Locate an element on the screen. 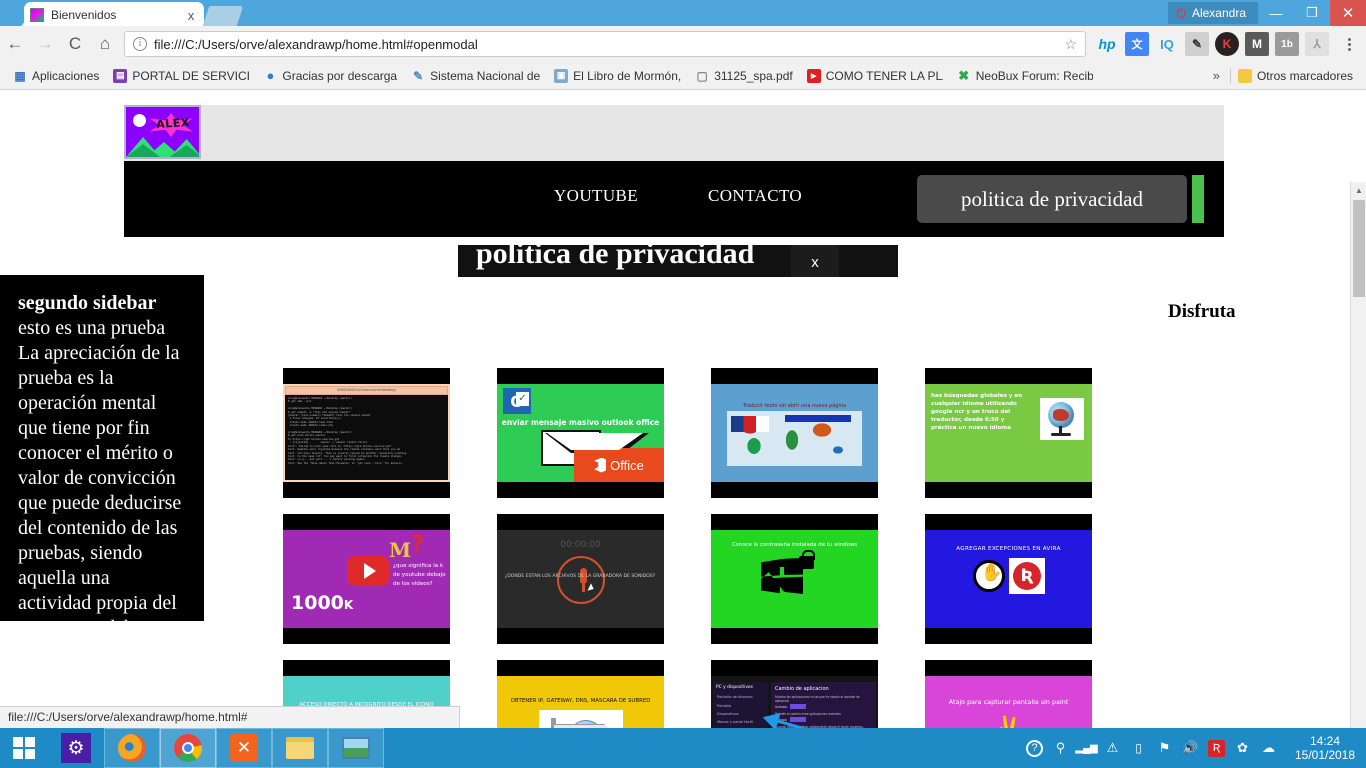 The image size is (1366, 768). minimize-button: — is located at coordinates (1276, 13).